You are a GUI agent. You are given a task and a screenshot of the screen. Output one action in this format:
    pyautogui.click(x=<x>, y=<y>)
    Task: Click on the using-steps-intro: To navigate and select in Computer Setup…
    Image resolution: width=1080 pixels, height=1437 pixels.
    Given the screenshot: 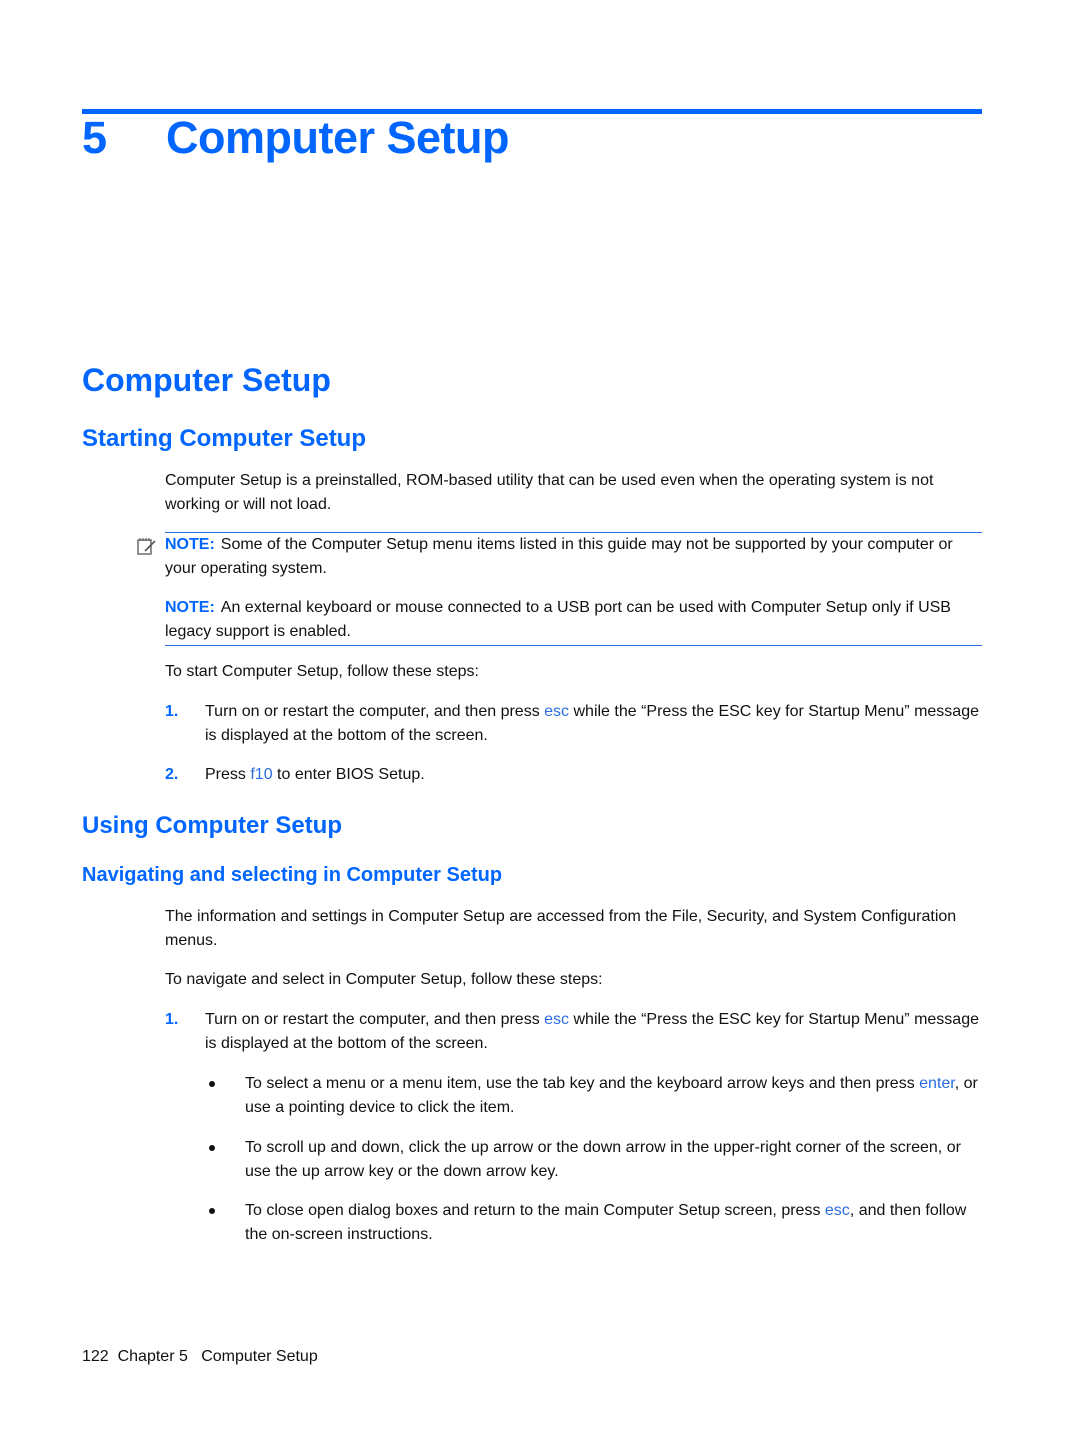 What is the action you would take?
    pyautogui.click(x=384, y=979)
    